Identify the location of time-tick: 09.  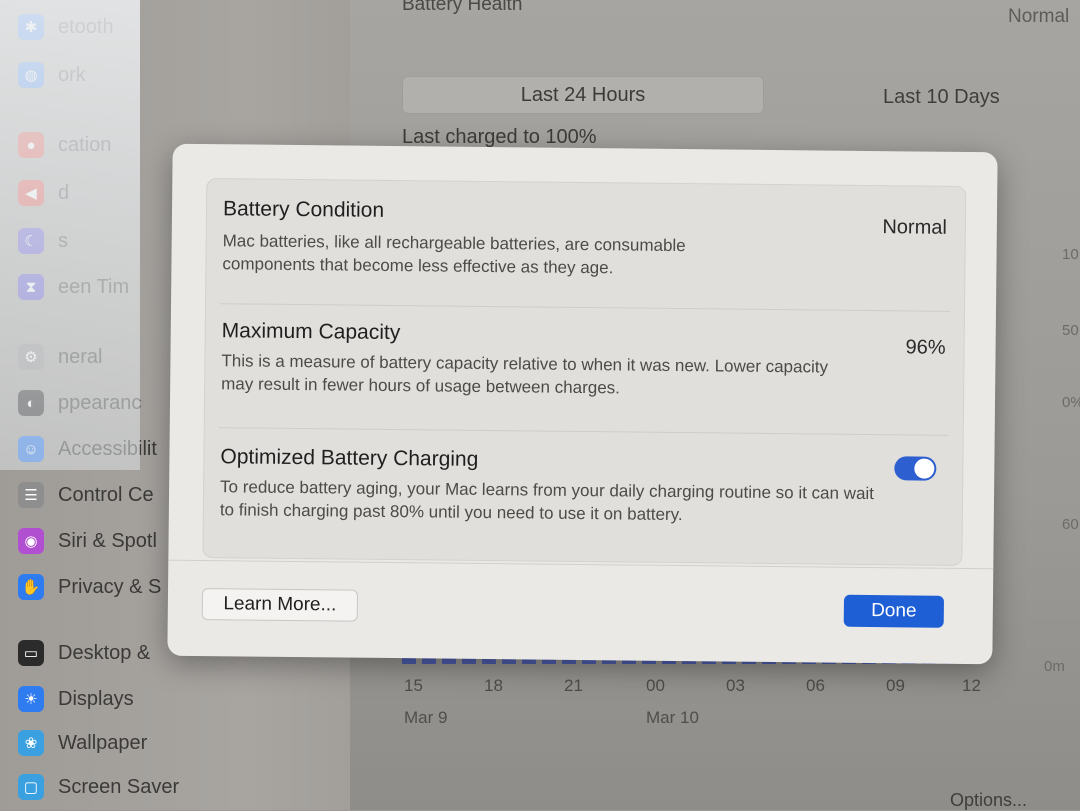
(895, 685).